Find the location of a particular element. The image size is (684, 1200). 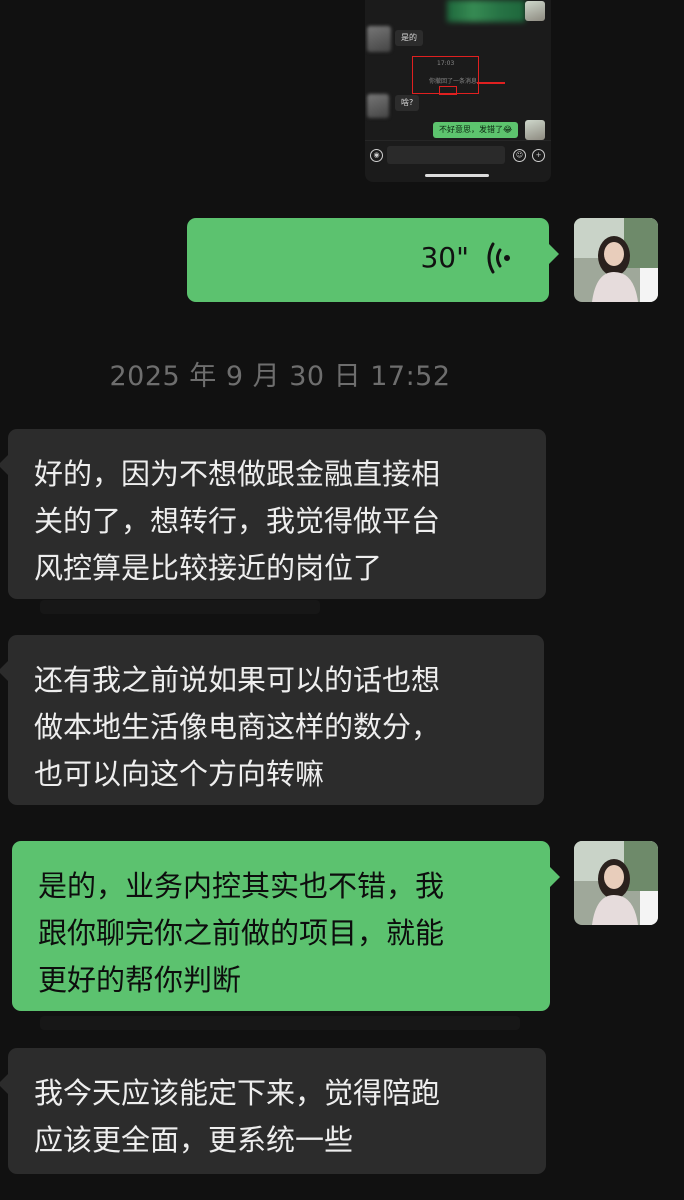

voice-message-bubble: 30" is located at coordinates (373, 260).